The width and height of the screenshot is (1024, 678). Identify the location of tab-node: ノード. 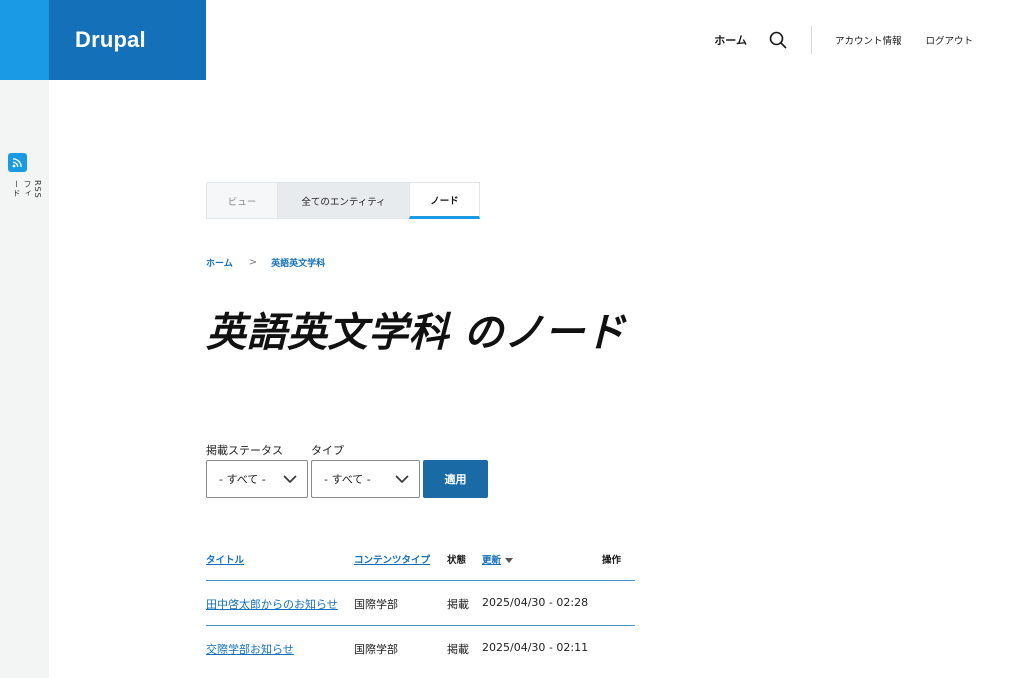
(444, 200).